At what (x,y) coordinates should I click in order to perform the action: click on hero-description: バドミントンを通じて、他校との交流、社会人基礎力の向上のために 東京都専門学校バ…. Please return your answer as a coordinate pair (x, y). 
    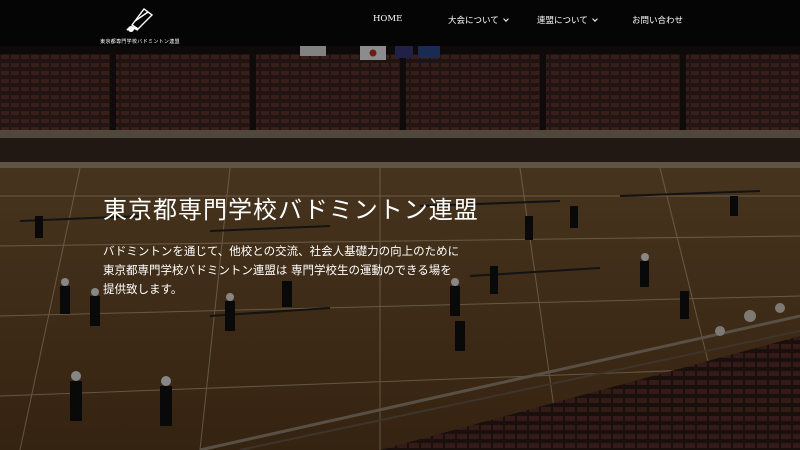
    Looking at the image, I should click on (281, 270).